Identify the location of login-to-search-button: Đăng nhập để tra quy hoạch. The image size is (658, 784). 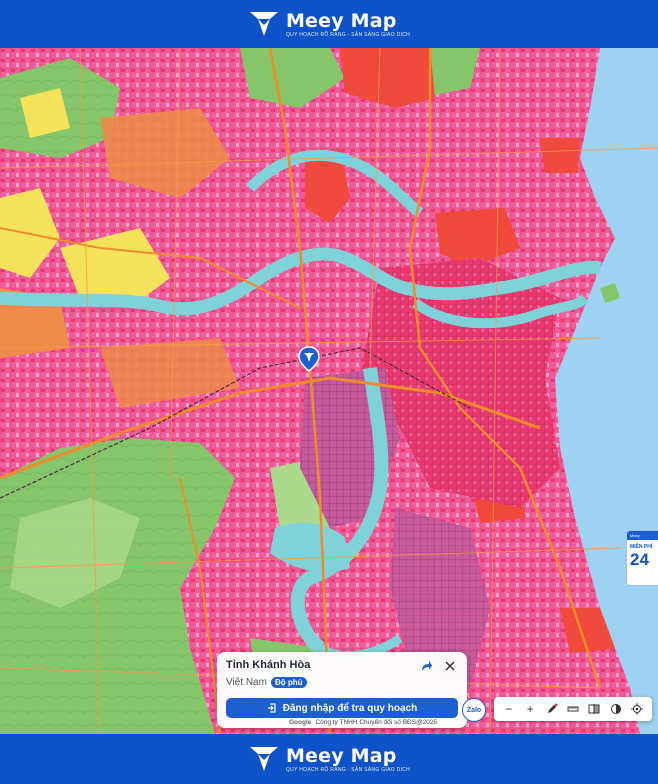
(342, 708).